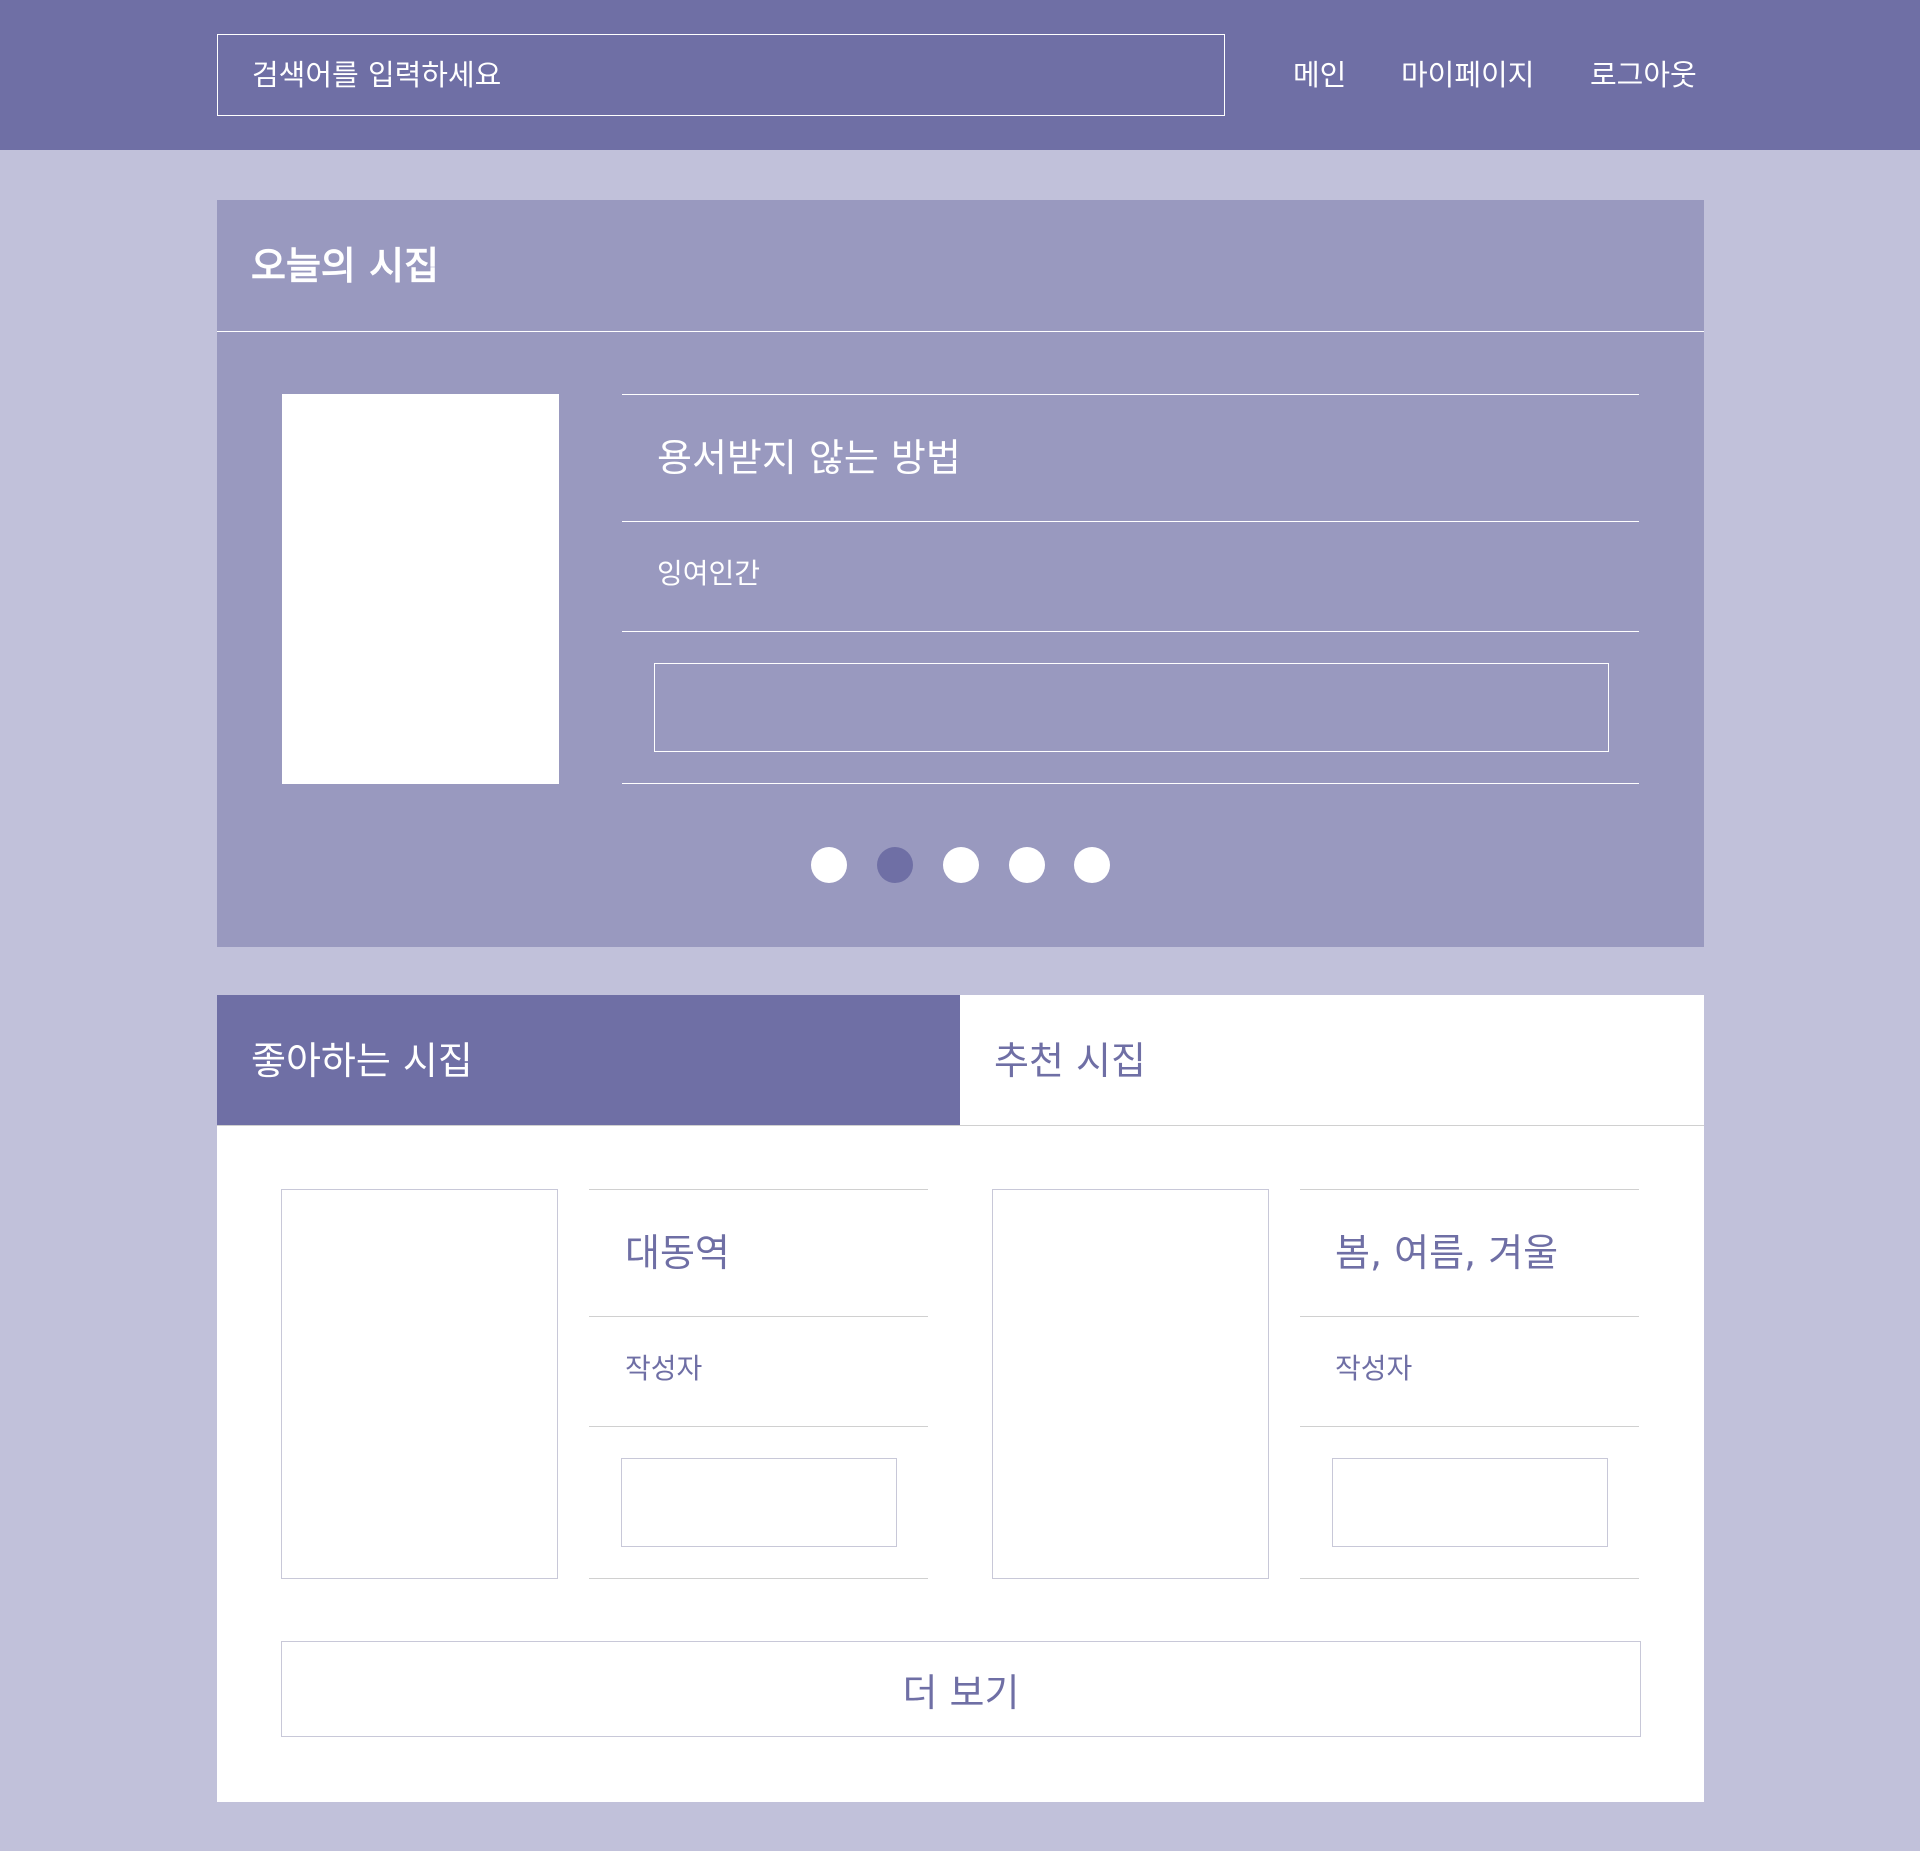  What do you see at coordinates (420, 589) in the screenshot?
I see `today-book-cover` at bounding box center [420, 589].